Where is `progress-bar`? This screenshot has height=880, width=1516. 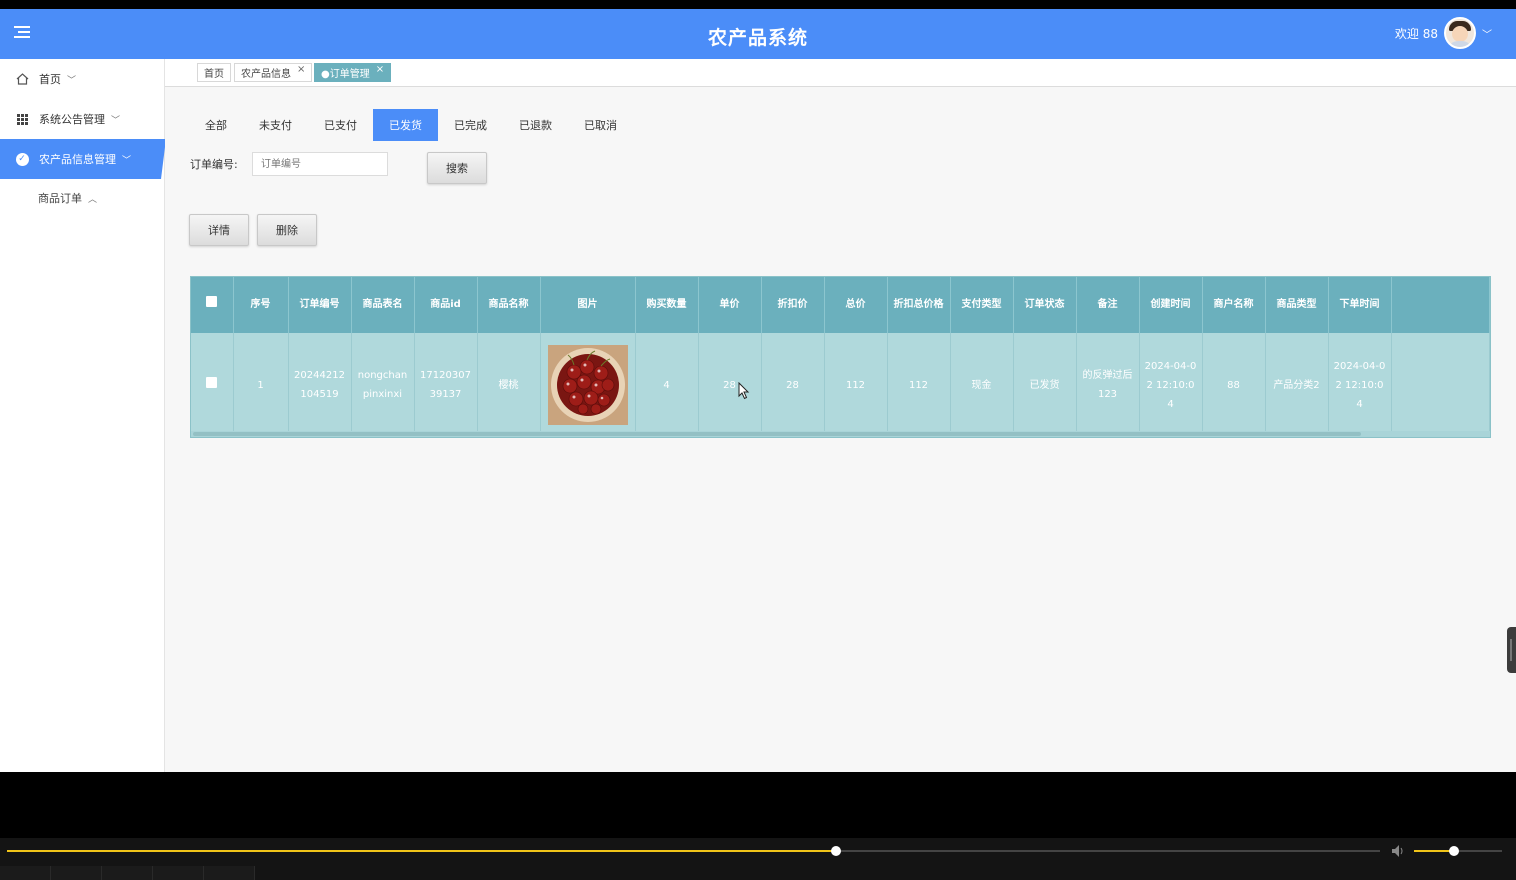 progress-bar is located at coordinates (693, 851).